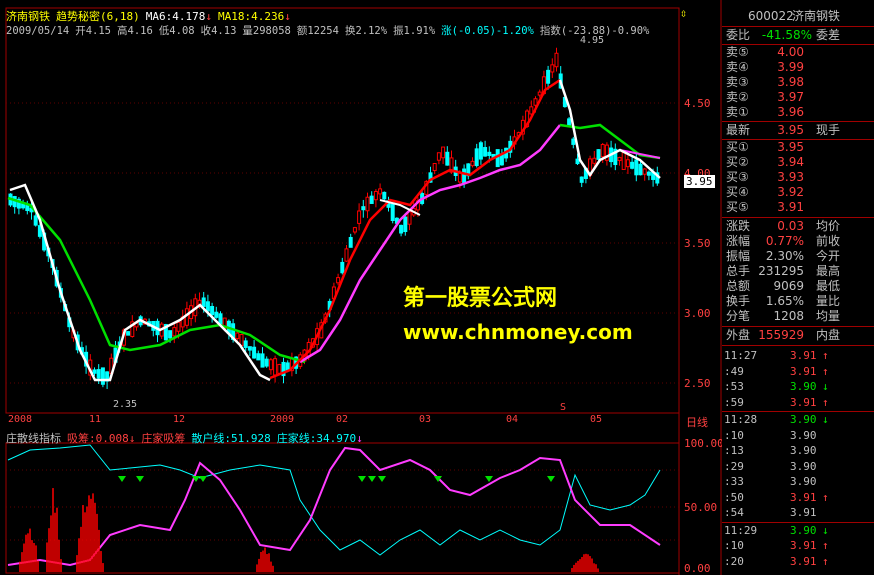 The width and height of the screenshot is (874, 575). Describe the element at coordinates (208, 16) in the screenshot. I see `ma6-arrow: ↓` at that location.